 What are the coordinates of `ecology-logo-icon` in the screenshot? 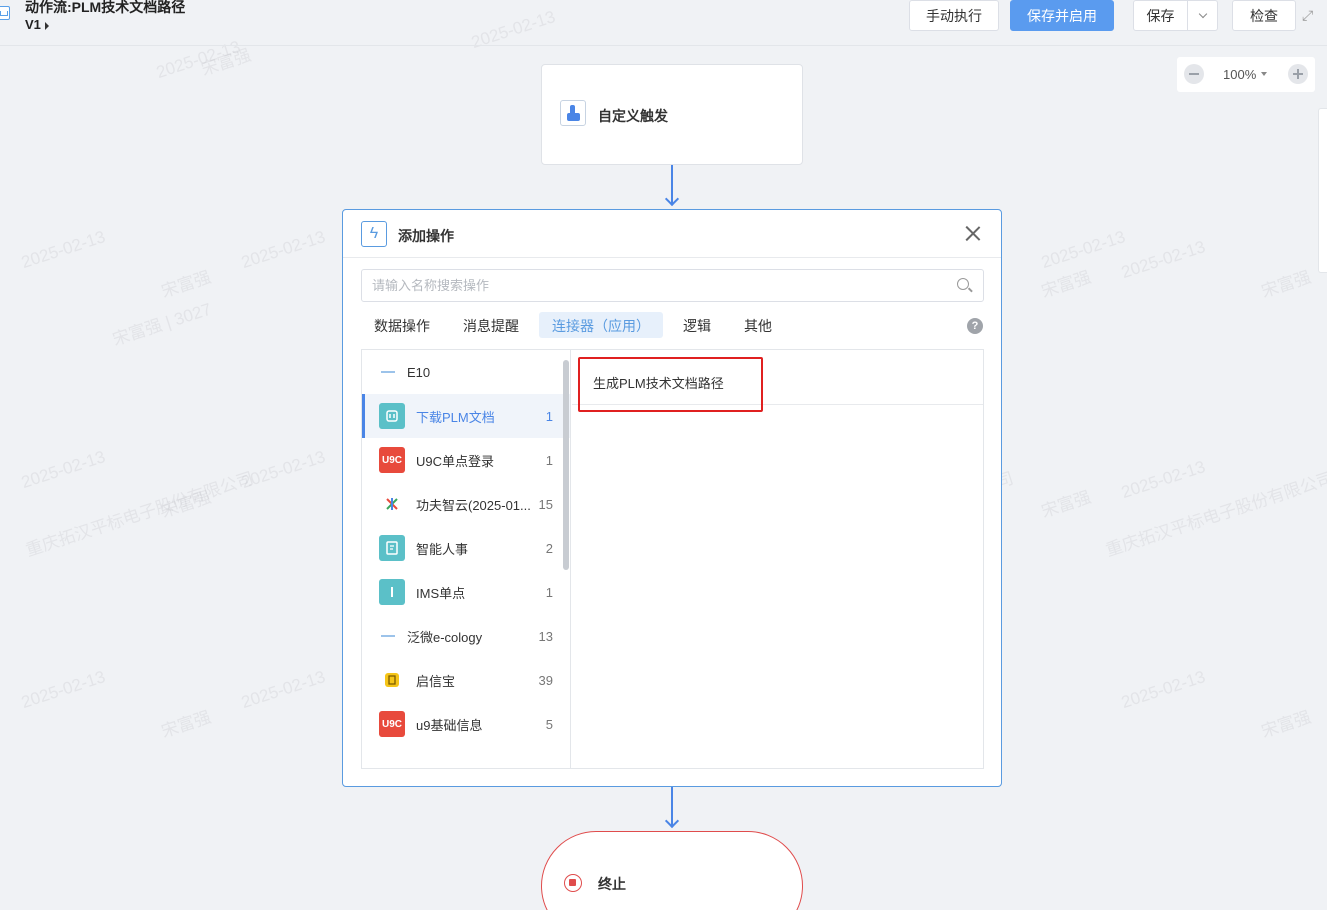 It's located at (388, 636).